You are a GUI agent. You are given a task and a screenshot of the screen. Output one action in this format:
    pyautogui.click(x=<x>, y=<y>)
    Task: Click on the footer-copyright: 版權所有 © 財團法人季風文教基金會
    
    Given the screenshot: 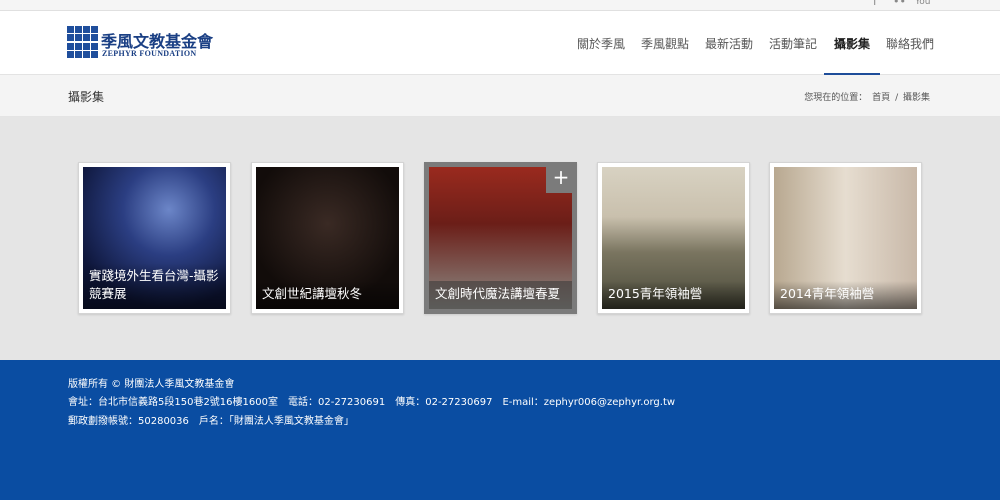 What is the action you would take?
    pyautogui.click(x=151, y=384)
    